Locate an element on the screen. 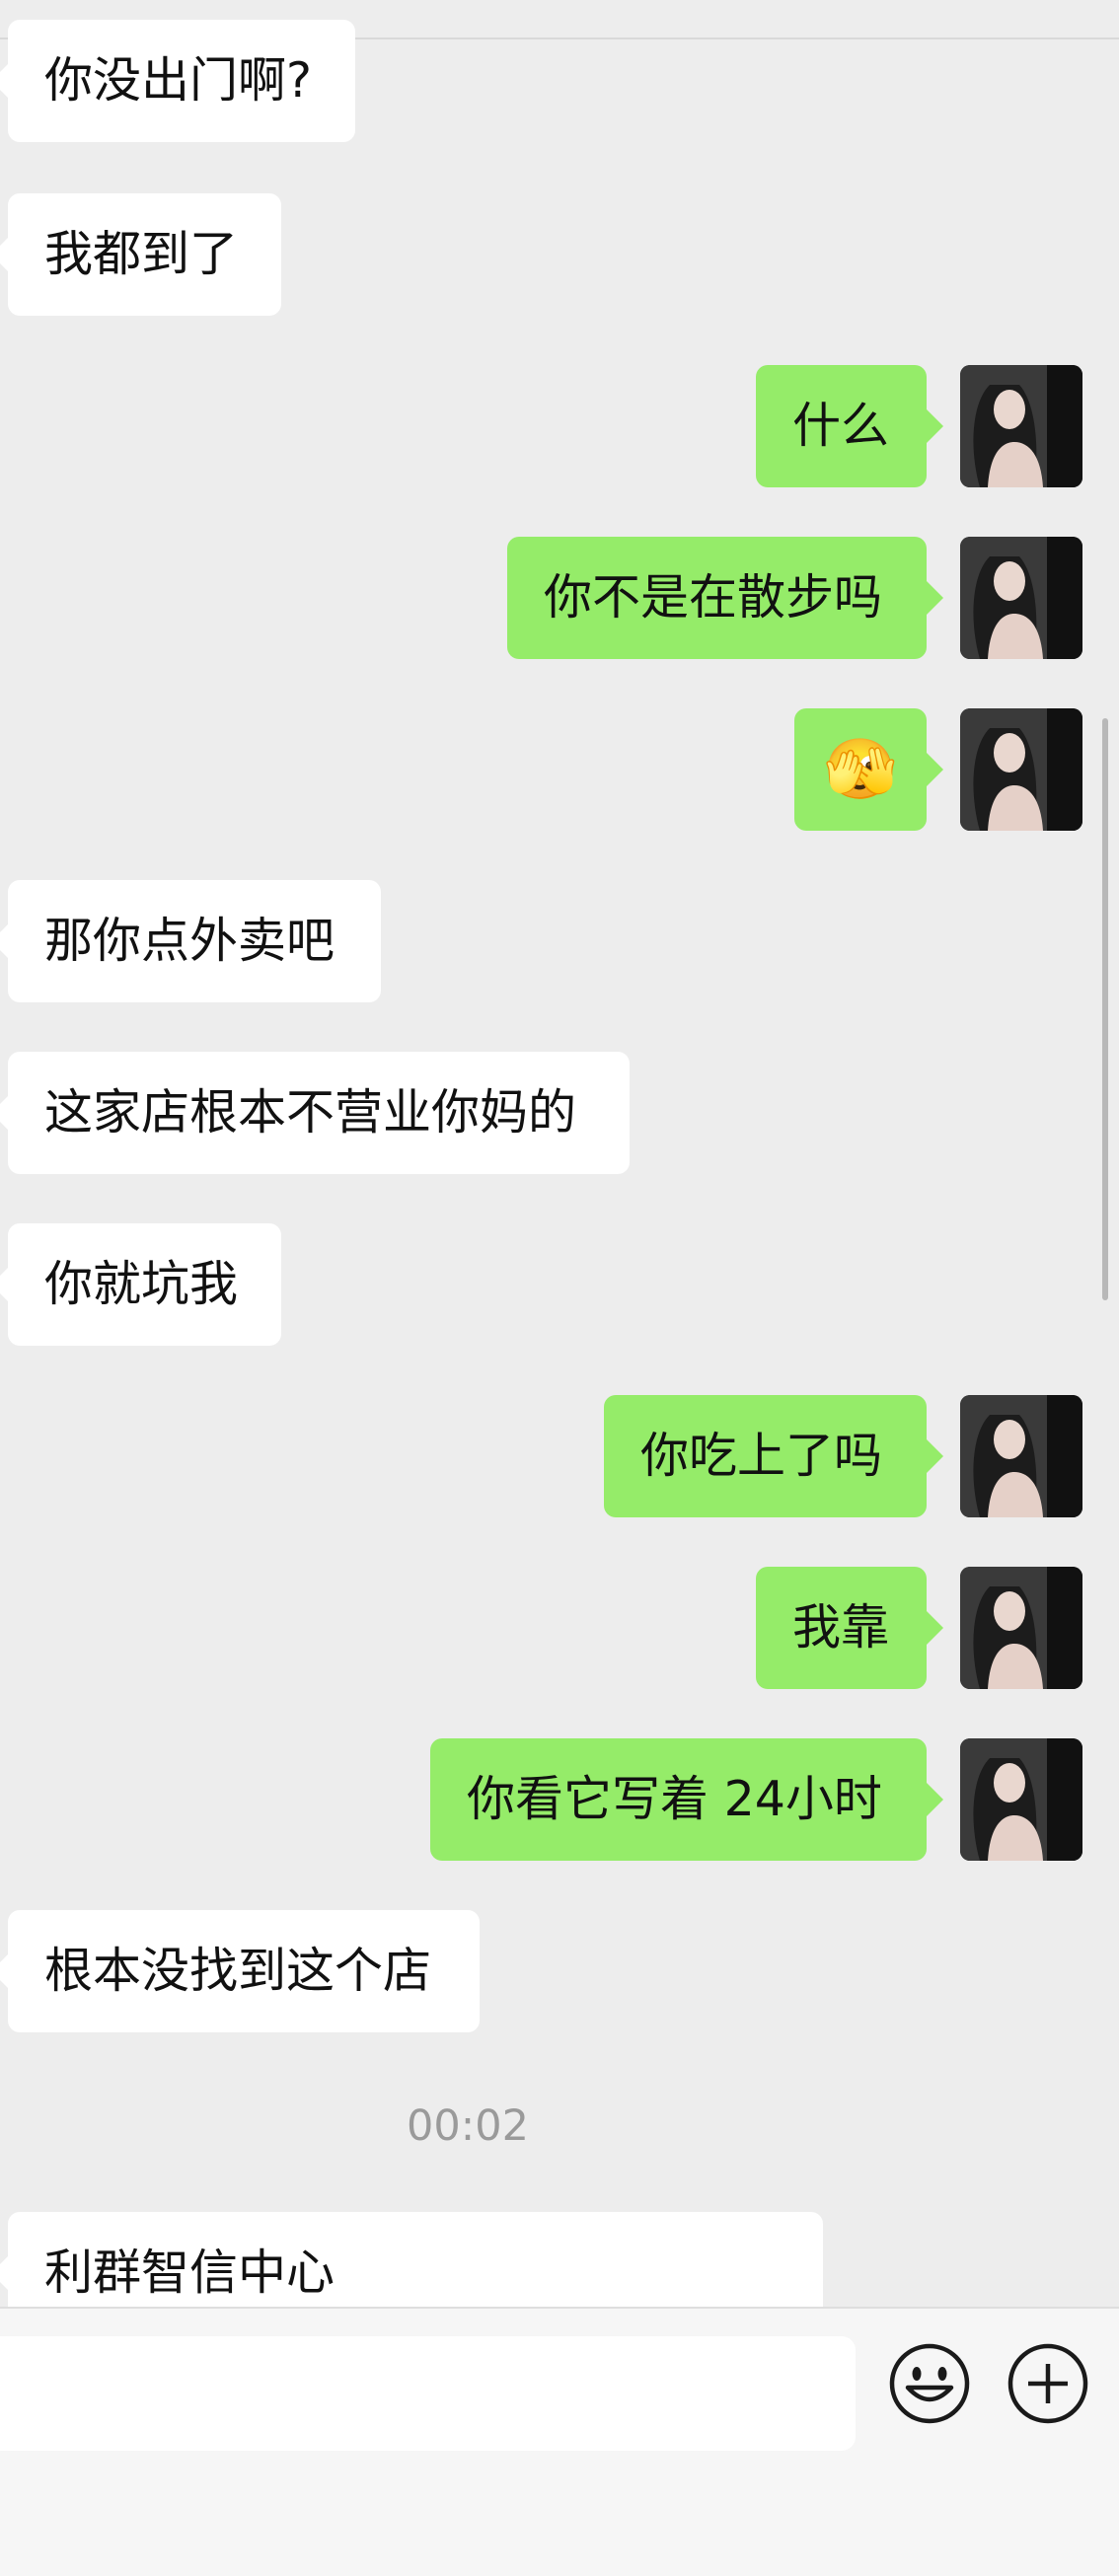  smiley-face-icon is located at coordinates (929, 2383).